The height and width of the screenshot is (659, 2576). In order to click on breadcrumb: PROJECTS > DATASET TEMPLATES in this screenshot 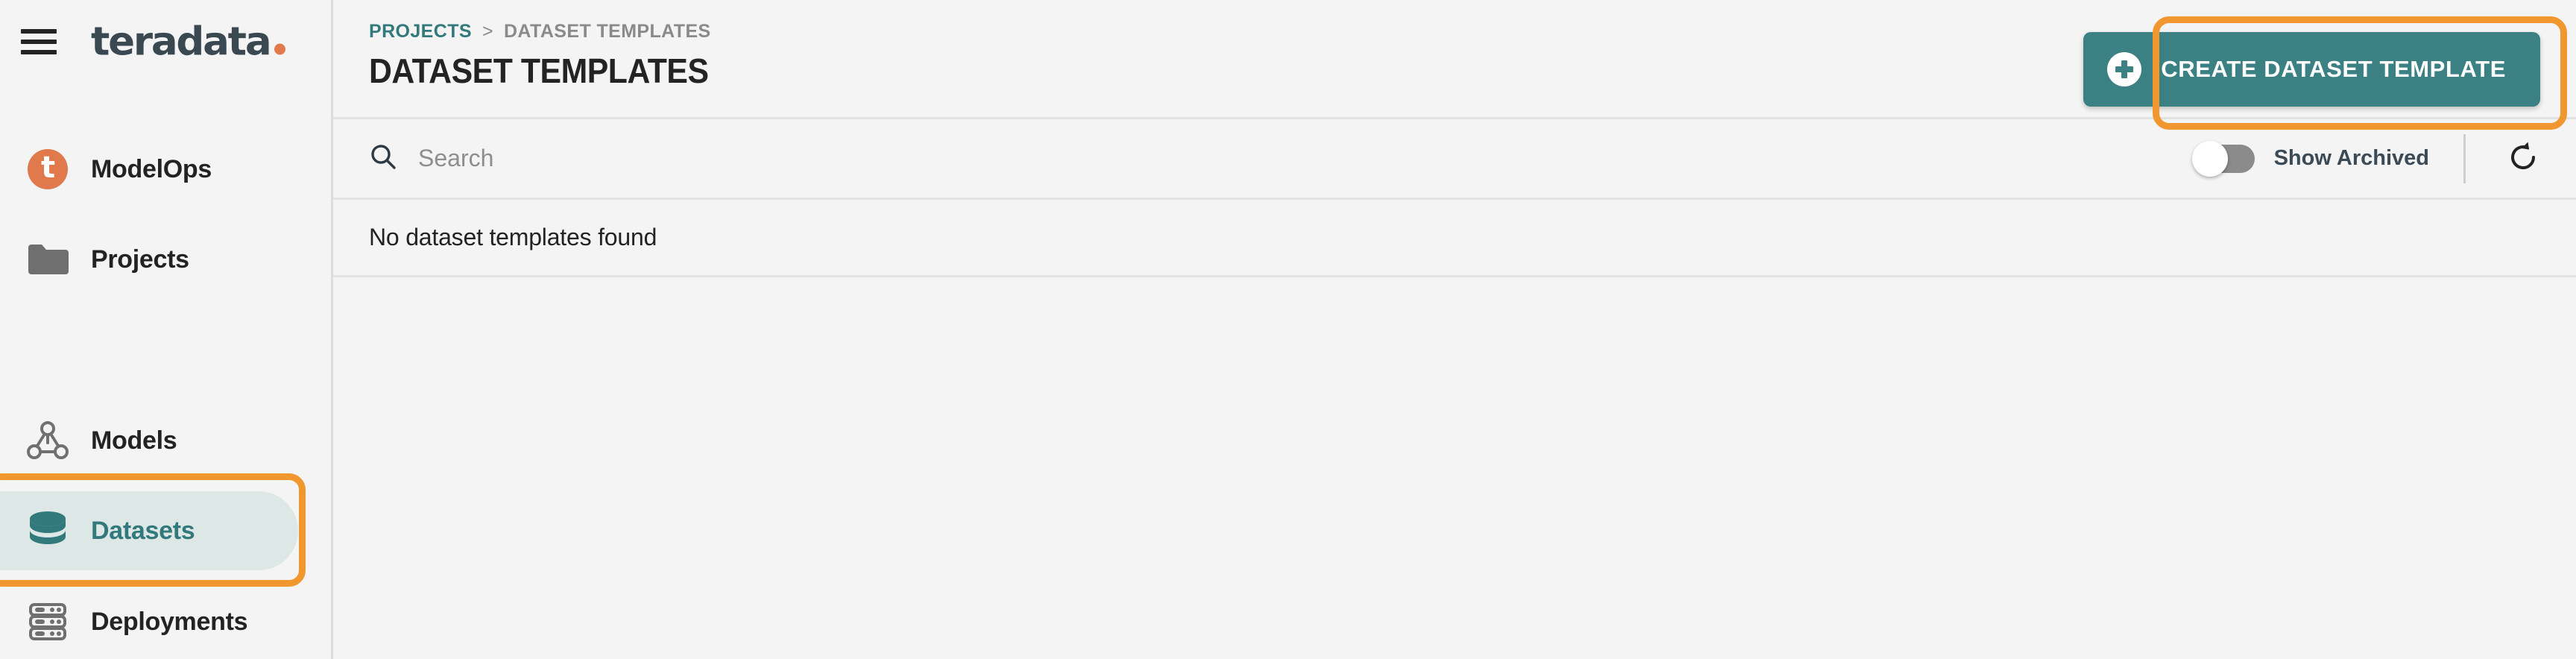, I will do `click(540, 32)`.